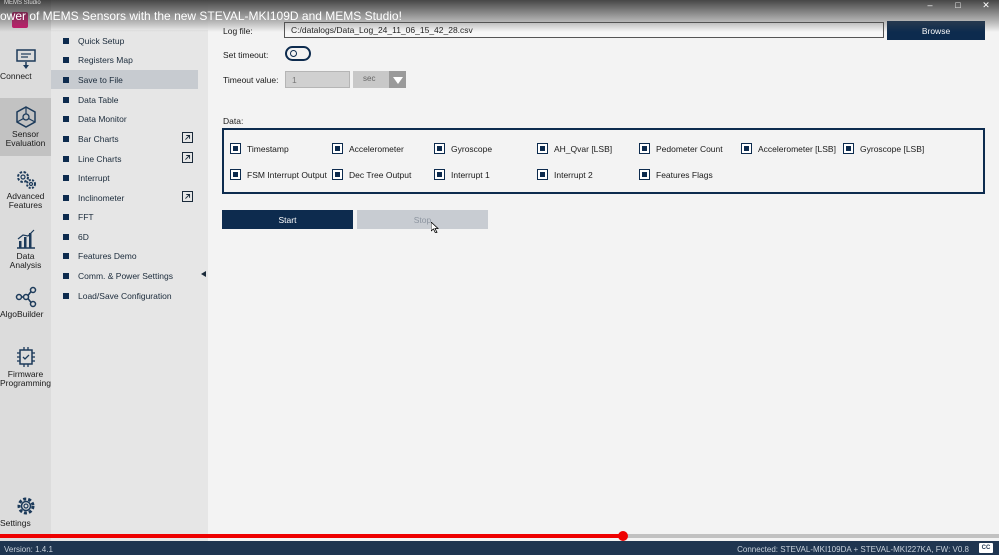 This screenshot has width=999, height=555. What do you see at coordinates (25, 200) in the screenshot?
I see `sidebar-item-label: Advanced Features` at bounding box center [25, 200].